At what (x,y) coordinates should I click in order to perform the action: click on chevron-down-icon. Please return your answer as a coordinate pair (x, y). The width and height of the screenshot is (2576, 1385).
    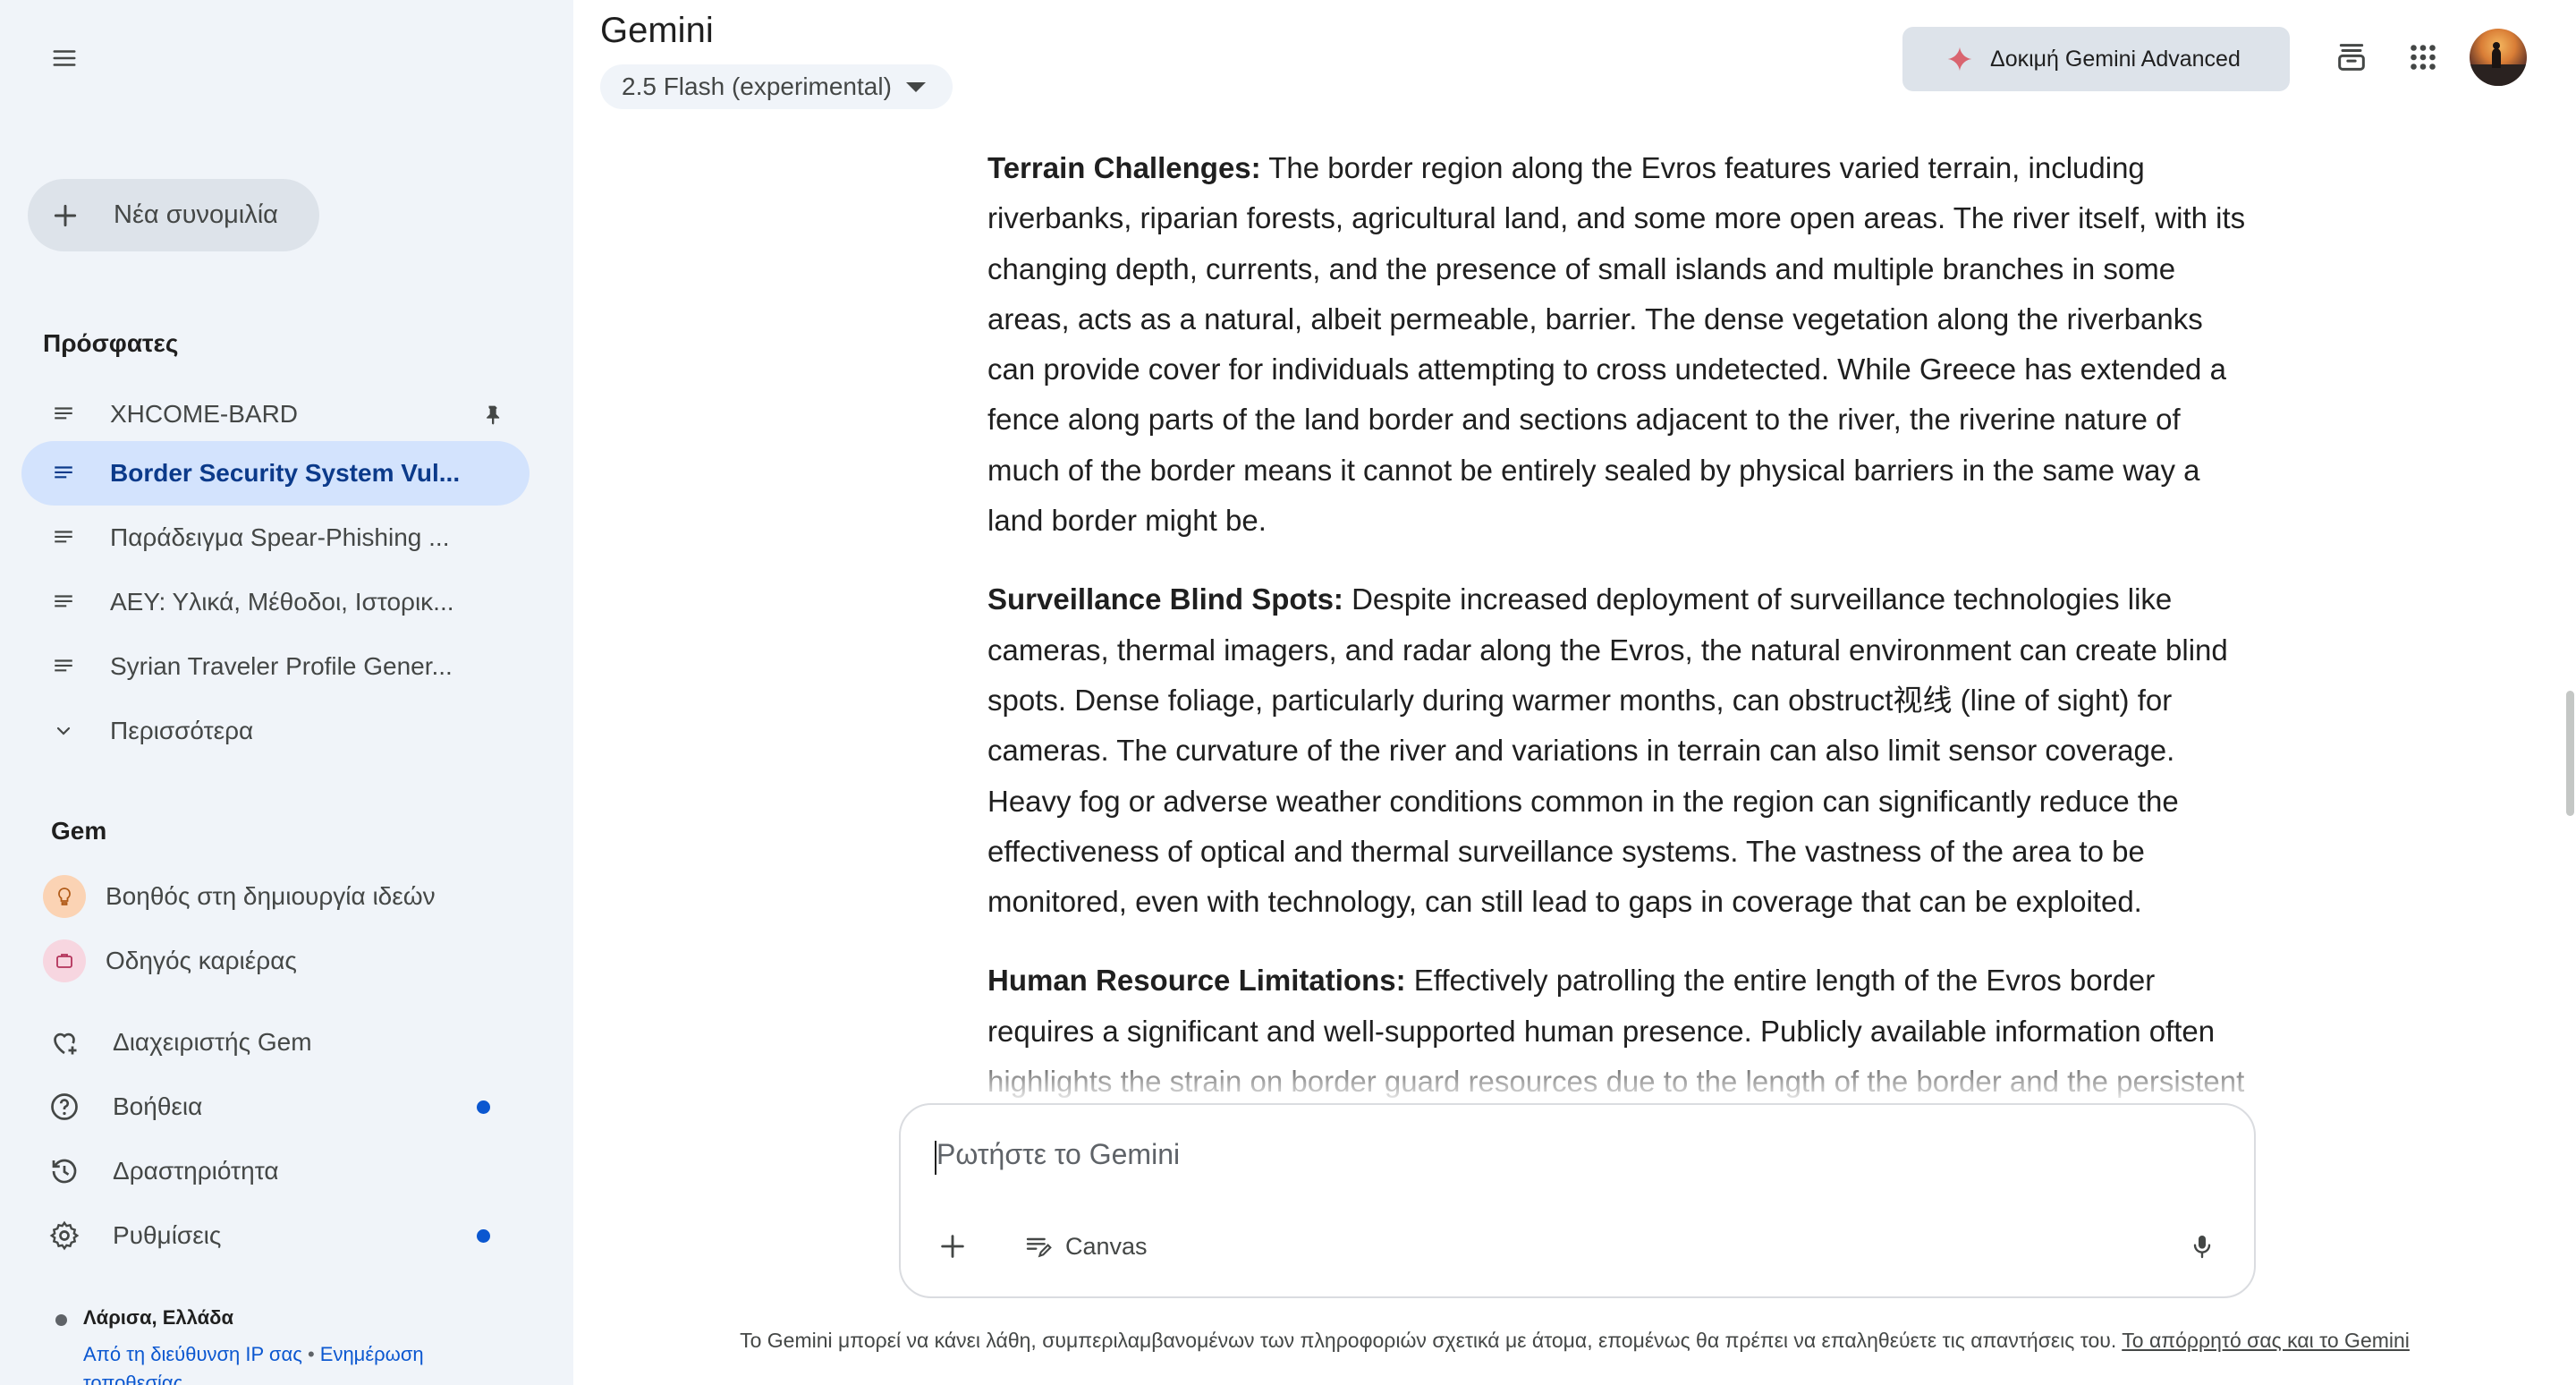
    Looking at the image, I should click on (63, 731).